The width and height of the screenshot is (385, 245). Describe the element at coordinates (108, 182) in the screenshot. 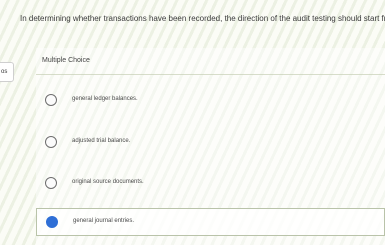

I see `option-label: original source documents.` at that location.